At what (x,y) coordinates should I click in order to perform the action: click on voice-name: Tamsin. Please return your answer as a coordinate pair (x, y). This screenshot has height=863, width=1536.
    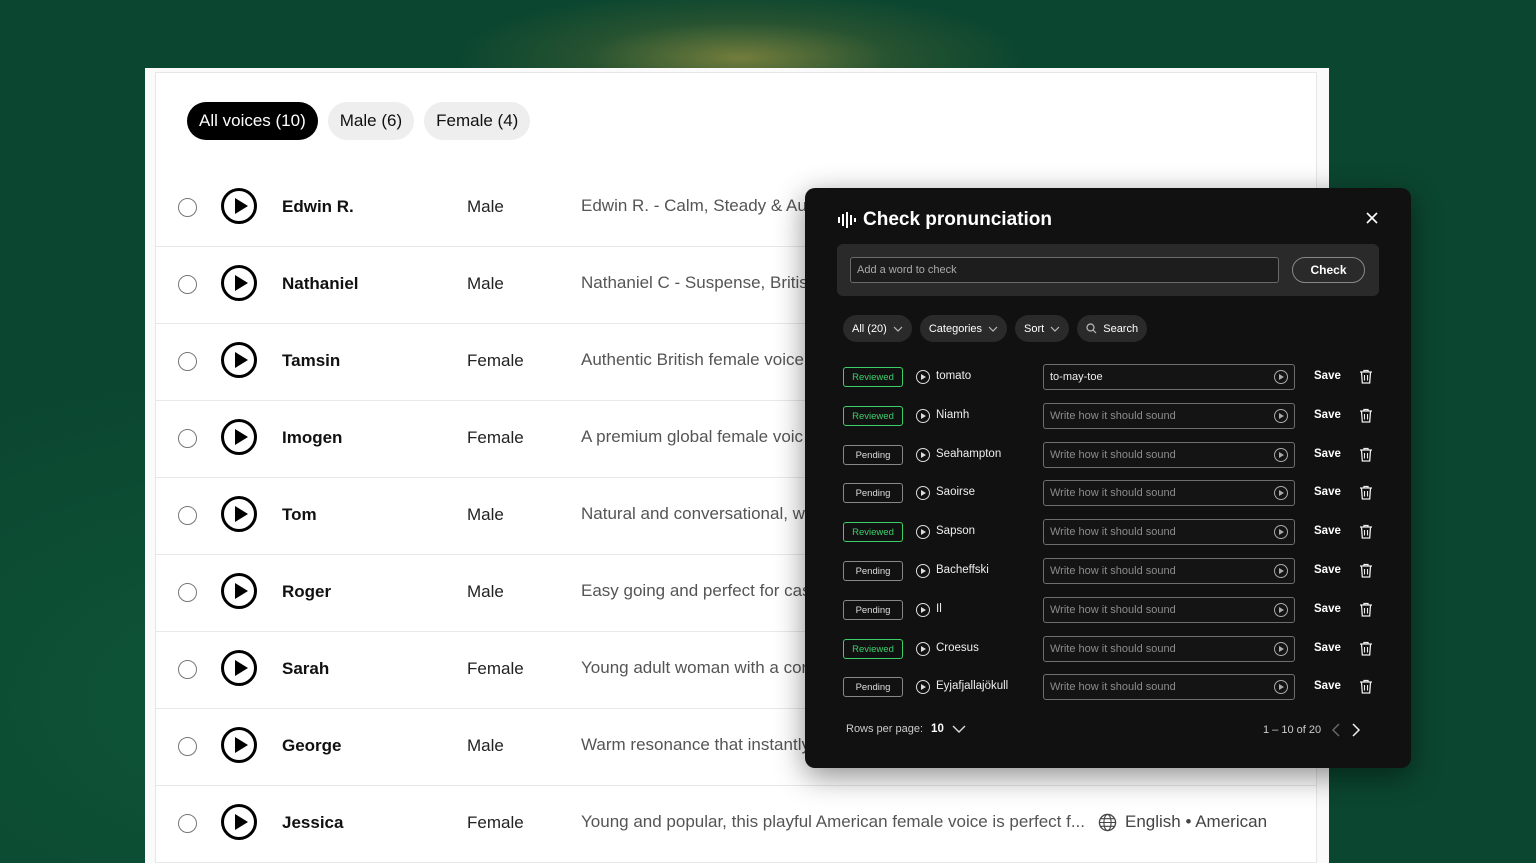
    Looking at the image, I should click on (311, 360).